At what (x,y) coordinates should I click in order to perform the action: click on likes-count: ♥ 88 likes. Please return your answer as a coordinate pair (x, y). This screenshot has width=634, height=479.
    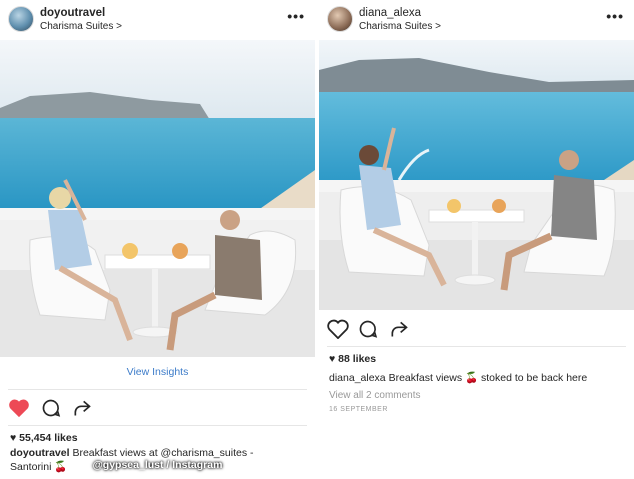
    Looking at the image, I should click on (352, 359).